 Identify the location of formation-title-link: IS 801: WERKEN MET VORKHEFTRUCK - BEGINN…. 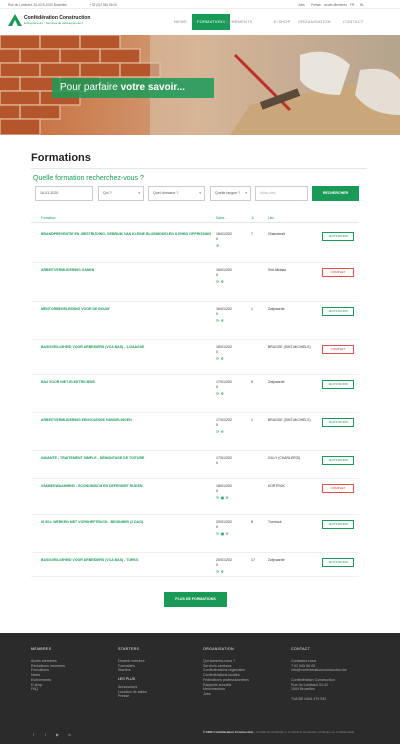
(136, 522).